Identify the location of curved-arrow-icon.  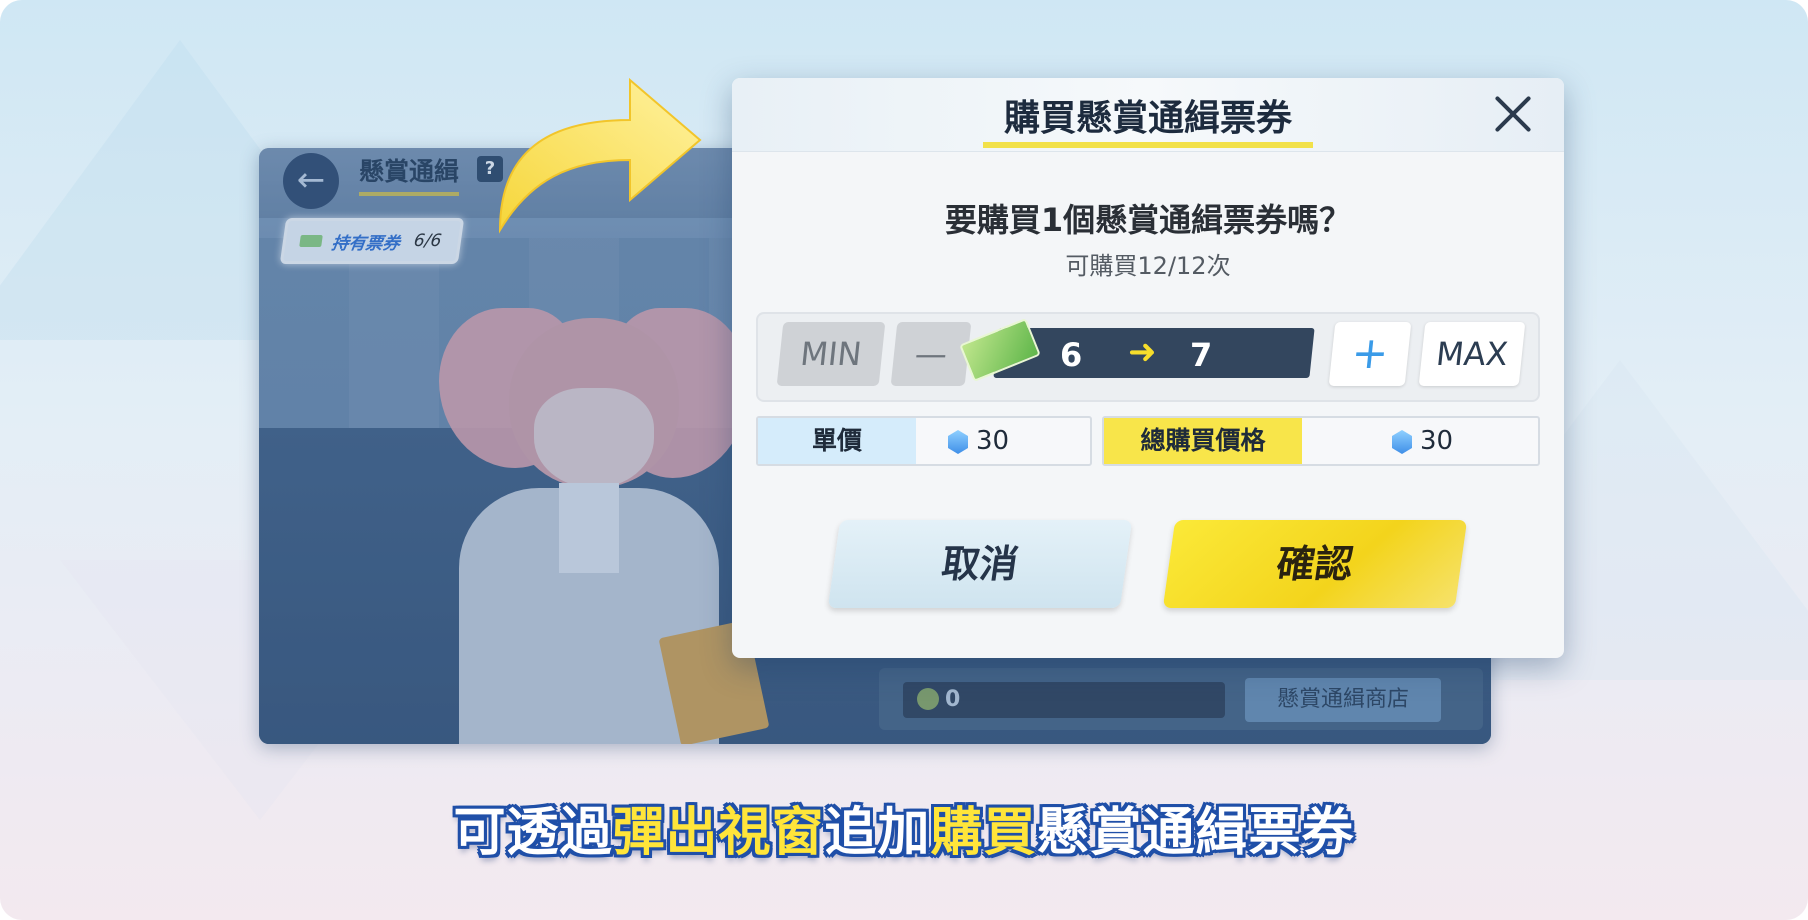
(600, 155).